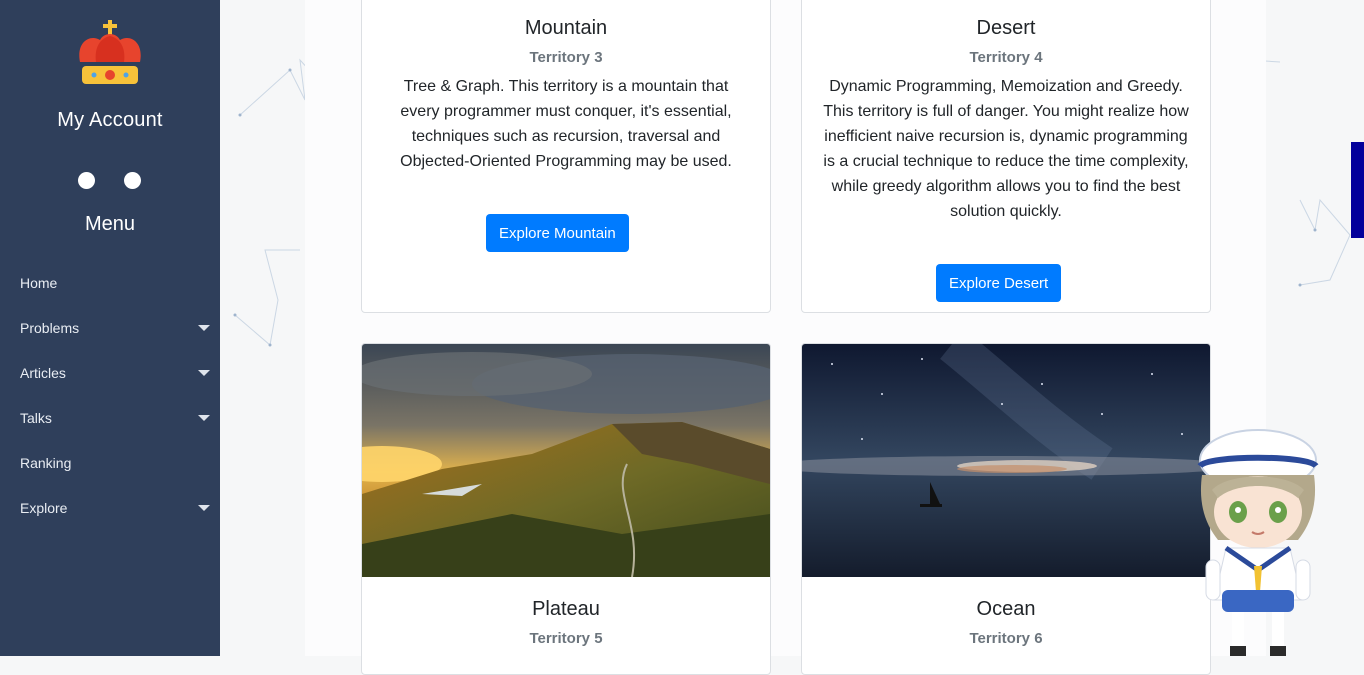 Image resolution: width=1364 pixels, height=675 pixels. Describe the element at coordinates (44, 508) in the screenshot. I see `sidebar-item-label: Explore` at that location.